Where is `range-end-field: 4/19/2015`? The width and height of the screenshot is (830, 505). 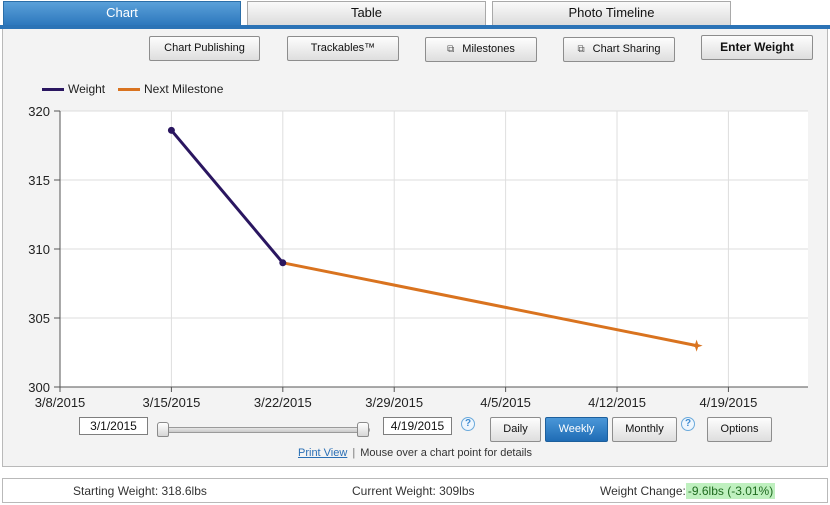 range-end-field: 4/19/2015 is located at coordinates (417, 426).